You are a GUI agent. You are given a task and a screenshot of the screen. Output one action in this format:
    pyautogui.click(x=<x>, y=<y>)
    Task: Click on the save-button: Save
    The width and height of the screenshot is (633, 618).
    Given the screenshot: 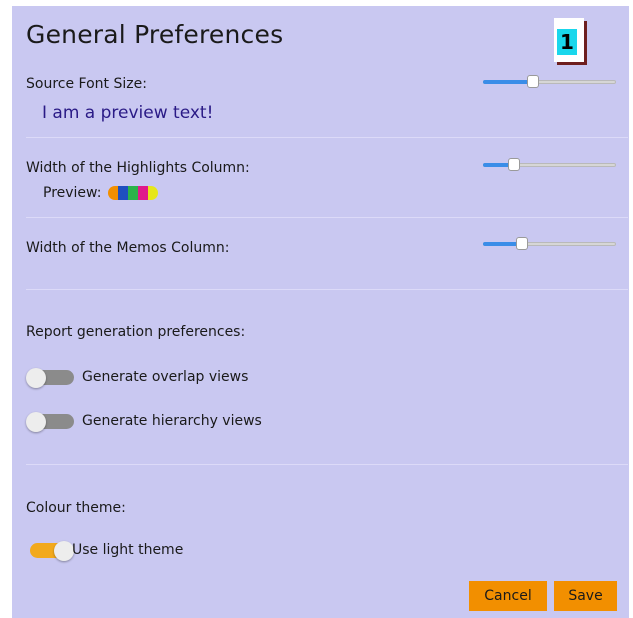 What is the action you would take?
    pyautogui.click(x=585, y=596)
    